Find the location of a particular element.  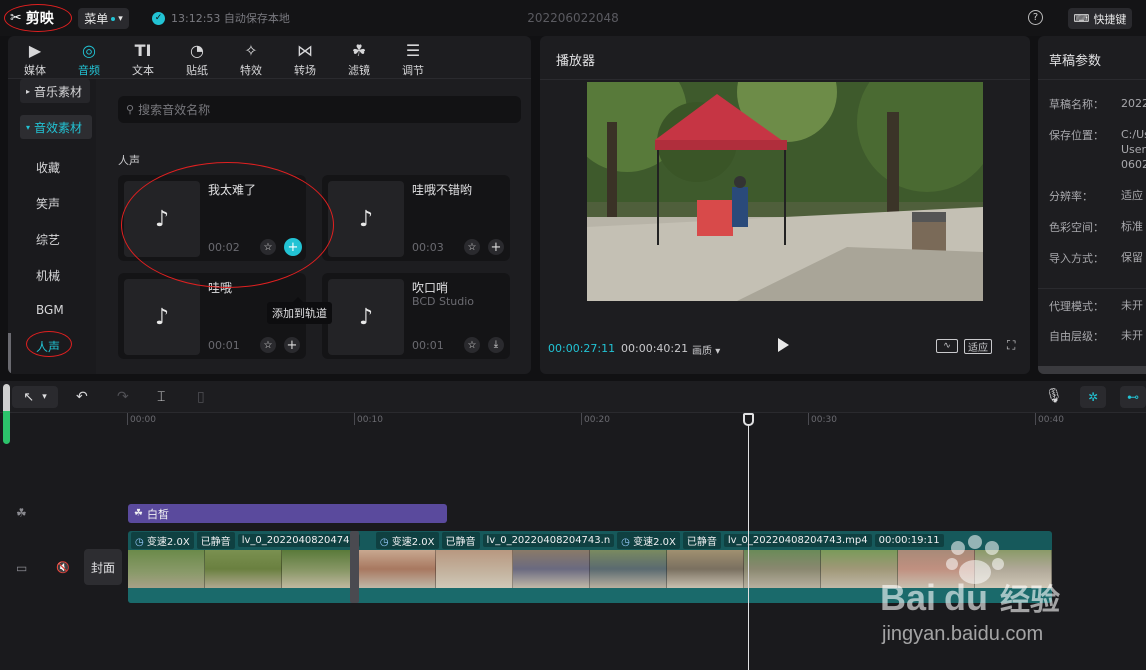

total-time: 00:00:40:21 is located at coordinates (655, 348).